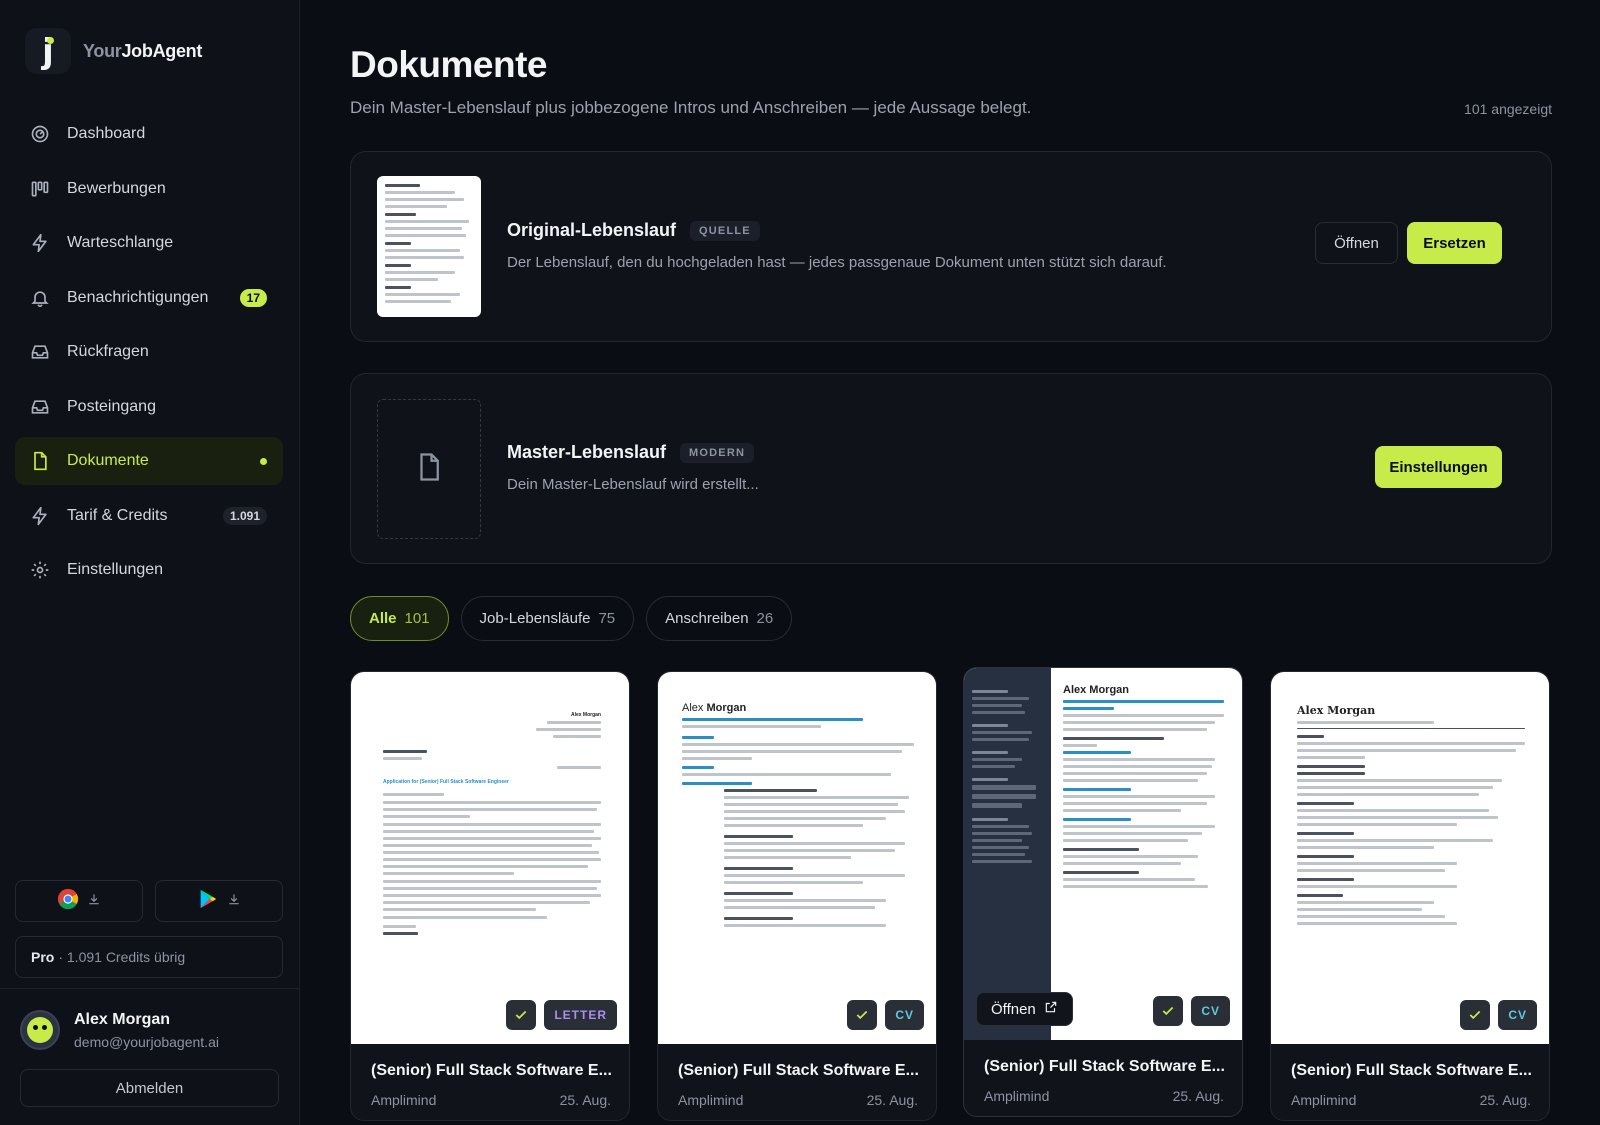 The image size is (1600, 1125). Describe the element at coordinates (607, 618) in the screenshot. I see `filter-count: 75` at that location.